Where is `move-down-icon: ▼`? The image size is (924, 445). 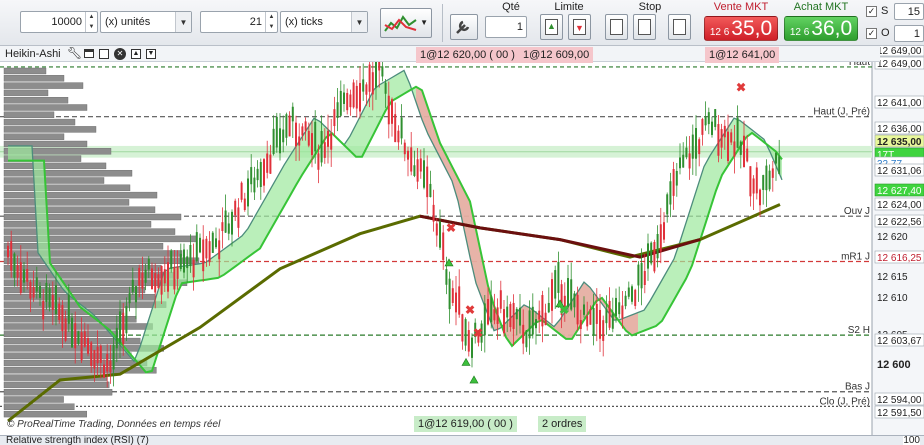
move-down-icon: ▼ is located at coordinates (151, 54).